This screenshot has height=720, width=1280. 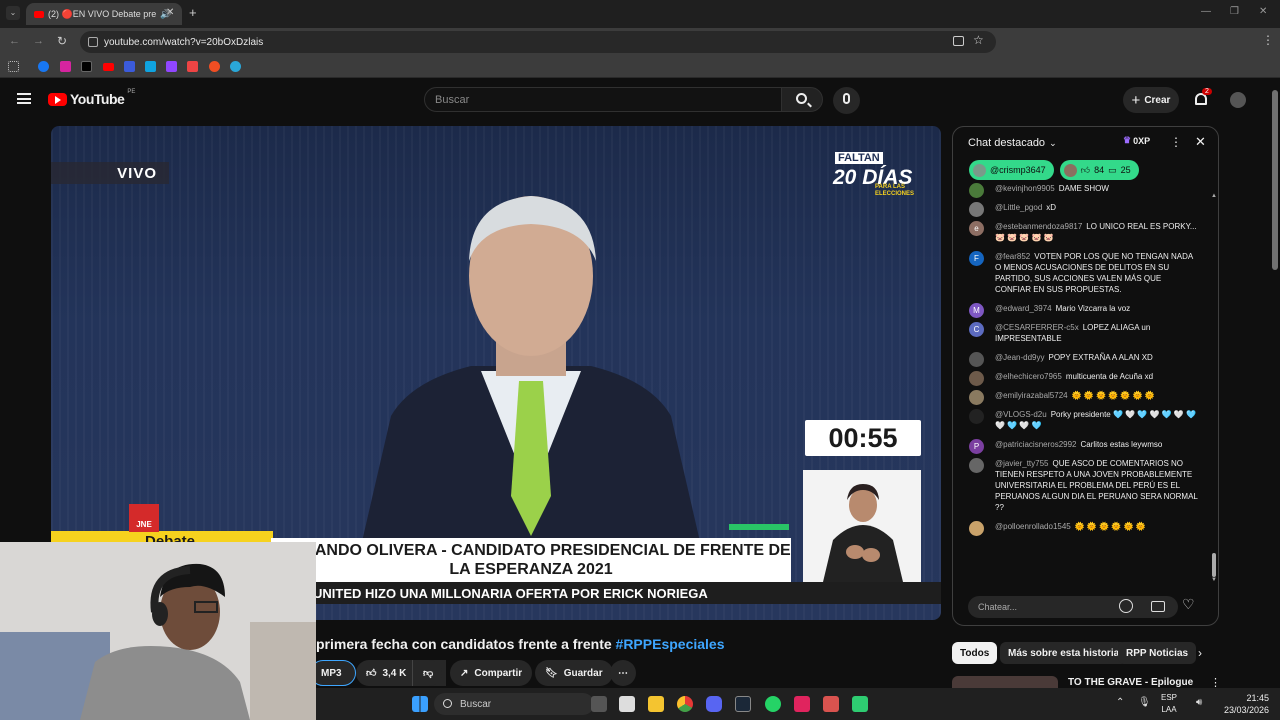 I want to click on install-app-icon, so click(x=958, y=41).